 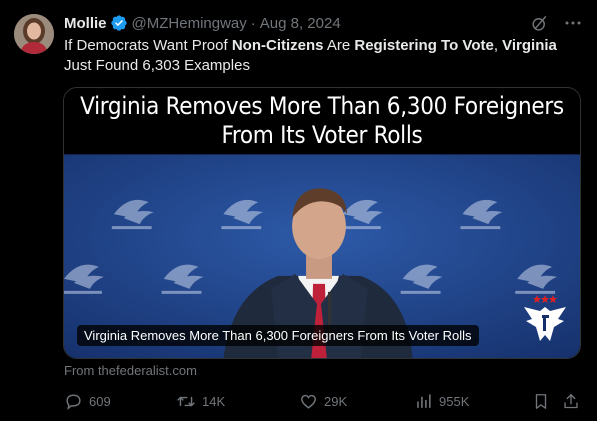 What do you see at coordinates (130, 370) in the screenshot?
I see `link-source: From thefederalist.com` at bounding box center [130, 370].